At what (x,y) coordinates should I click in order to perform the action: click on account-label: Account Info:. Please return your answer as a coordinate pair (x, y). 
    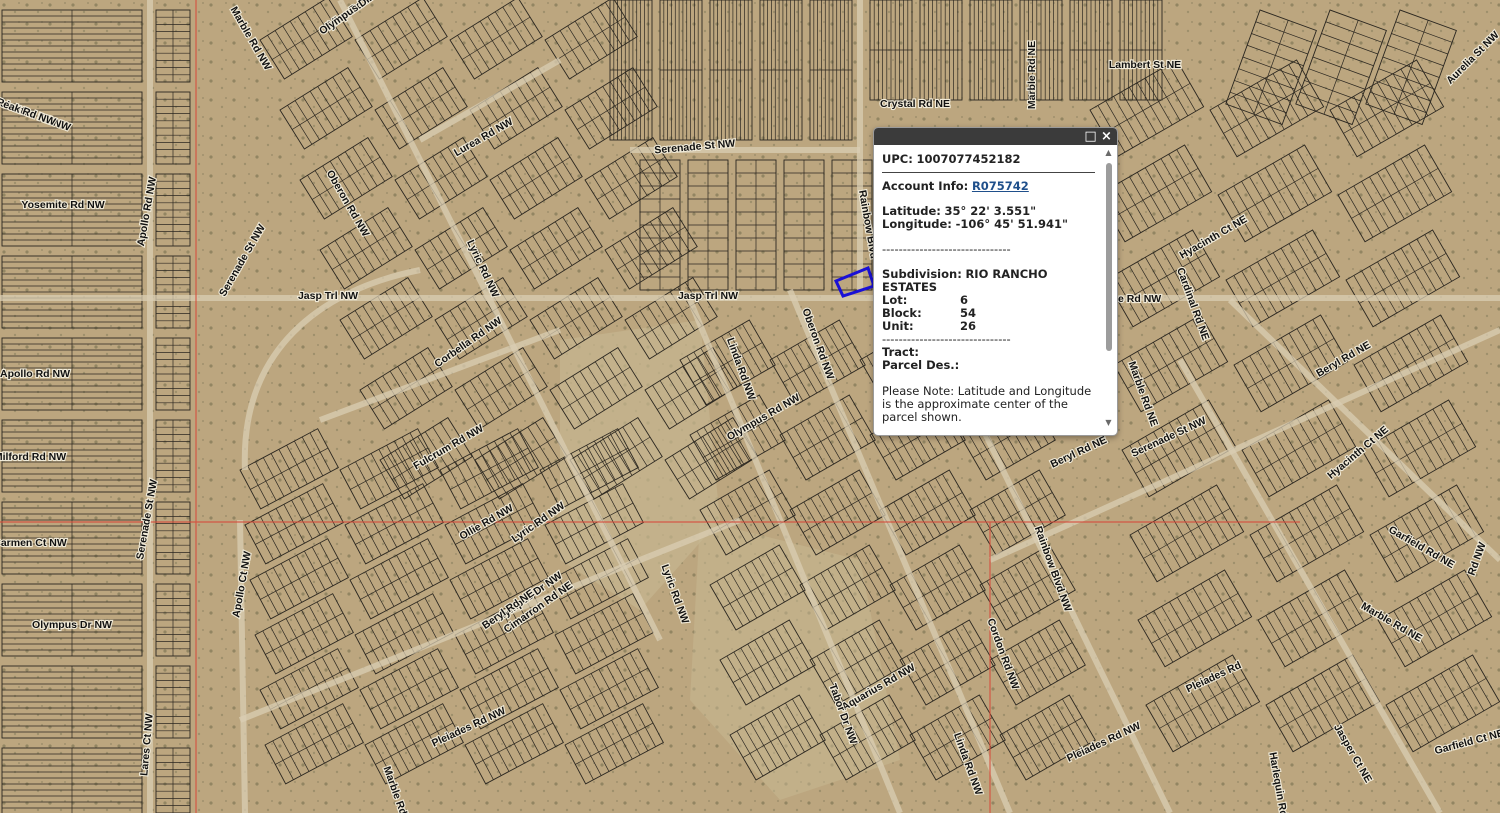
    Looking at the image, I should click on (925, 186).